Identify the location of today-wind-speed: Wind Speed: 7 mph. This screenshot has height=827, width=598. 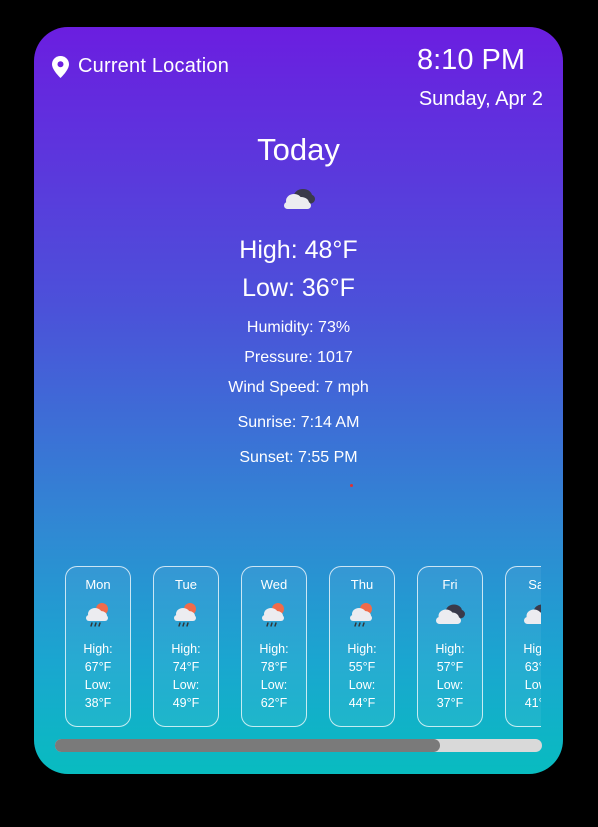
(298, 387).